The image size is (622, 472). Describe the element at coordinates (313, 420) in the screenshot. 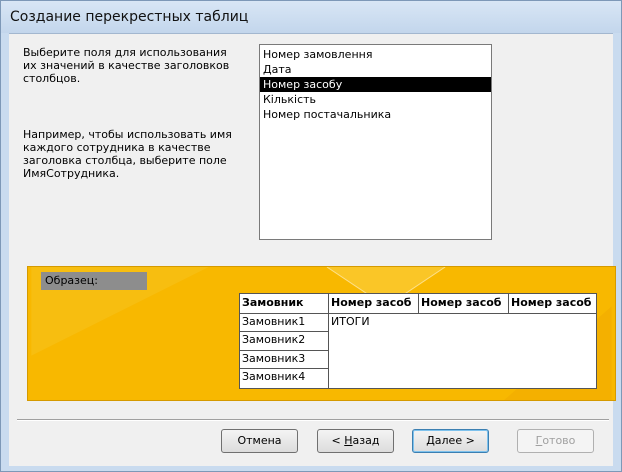

I see `button-separator` at that location.